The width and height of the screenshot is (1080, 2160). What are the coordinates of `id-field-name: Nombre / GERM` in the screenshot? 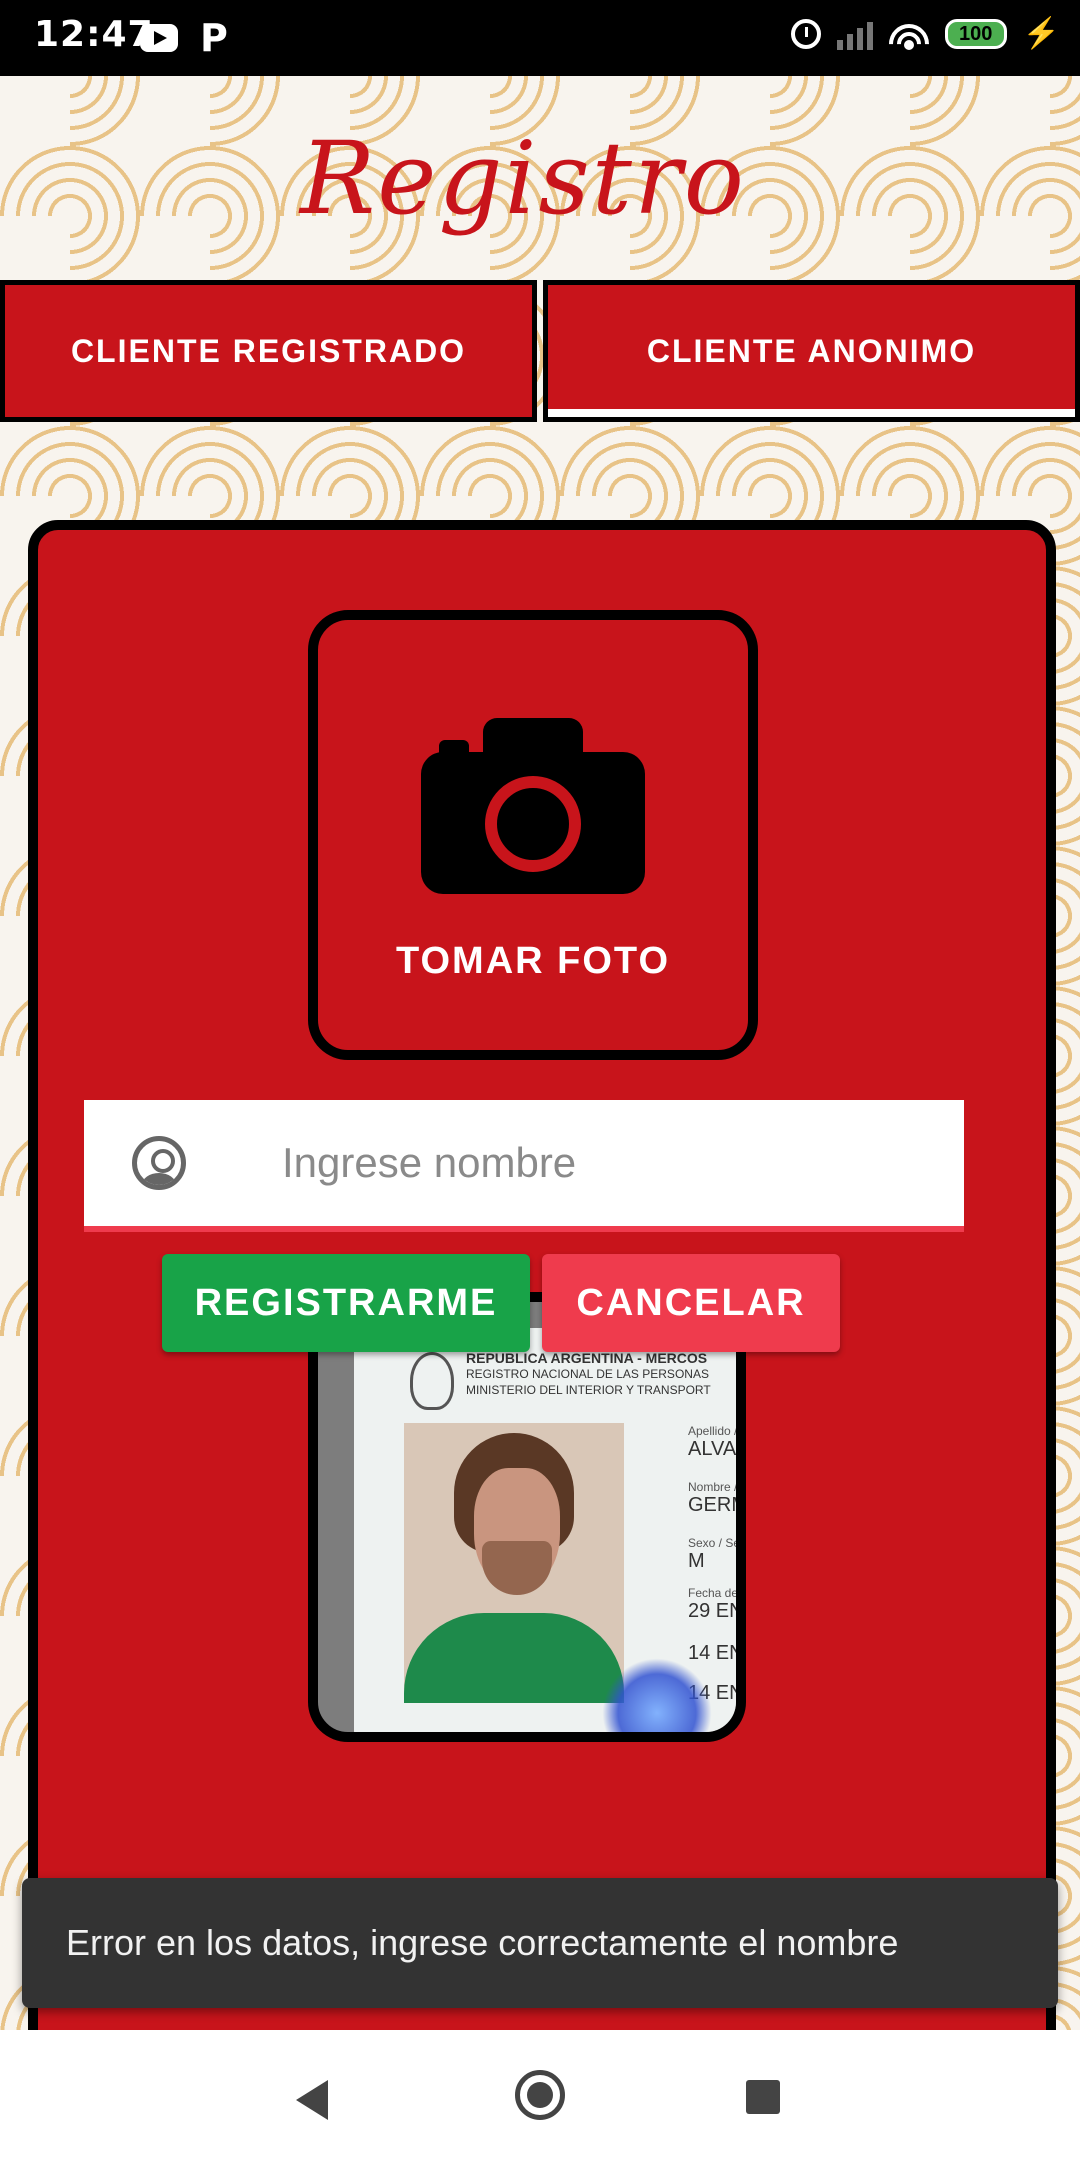 It's located at (717, 1498).